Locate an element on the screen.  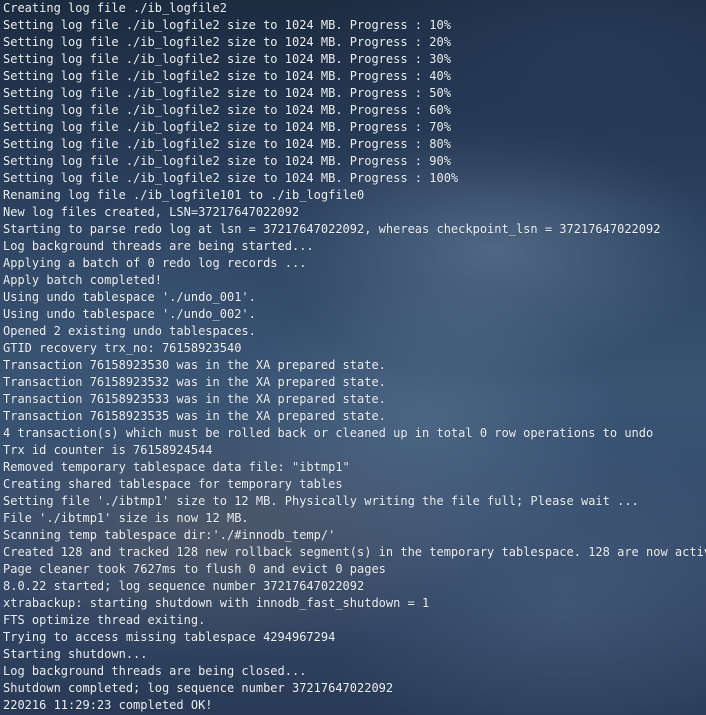
log-line: FTS optimize thread exiting. is located at coordinates (104, 620).